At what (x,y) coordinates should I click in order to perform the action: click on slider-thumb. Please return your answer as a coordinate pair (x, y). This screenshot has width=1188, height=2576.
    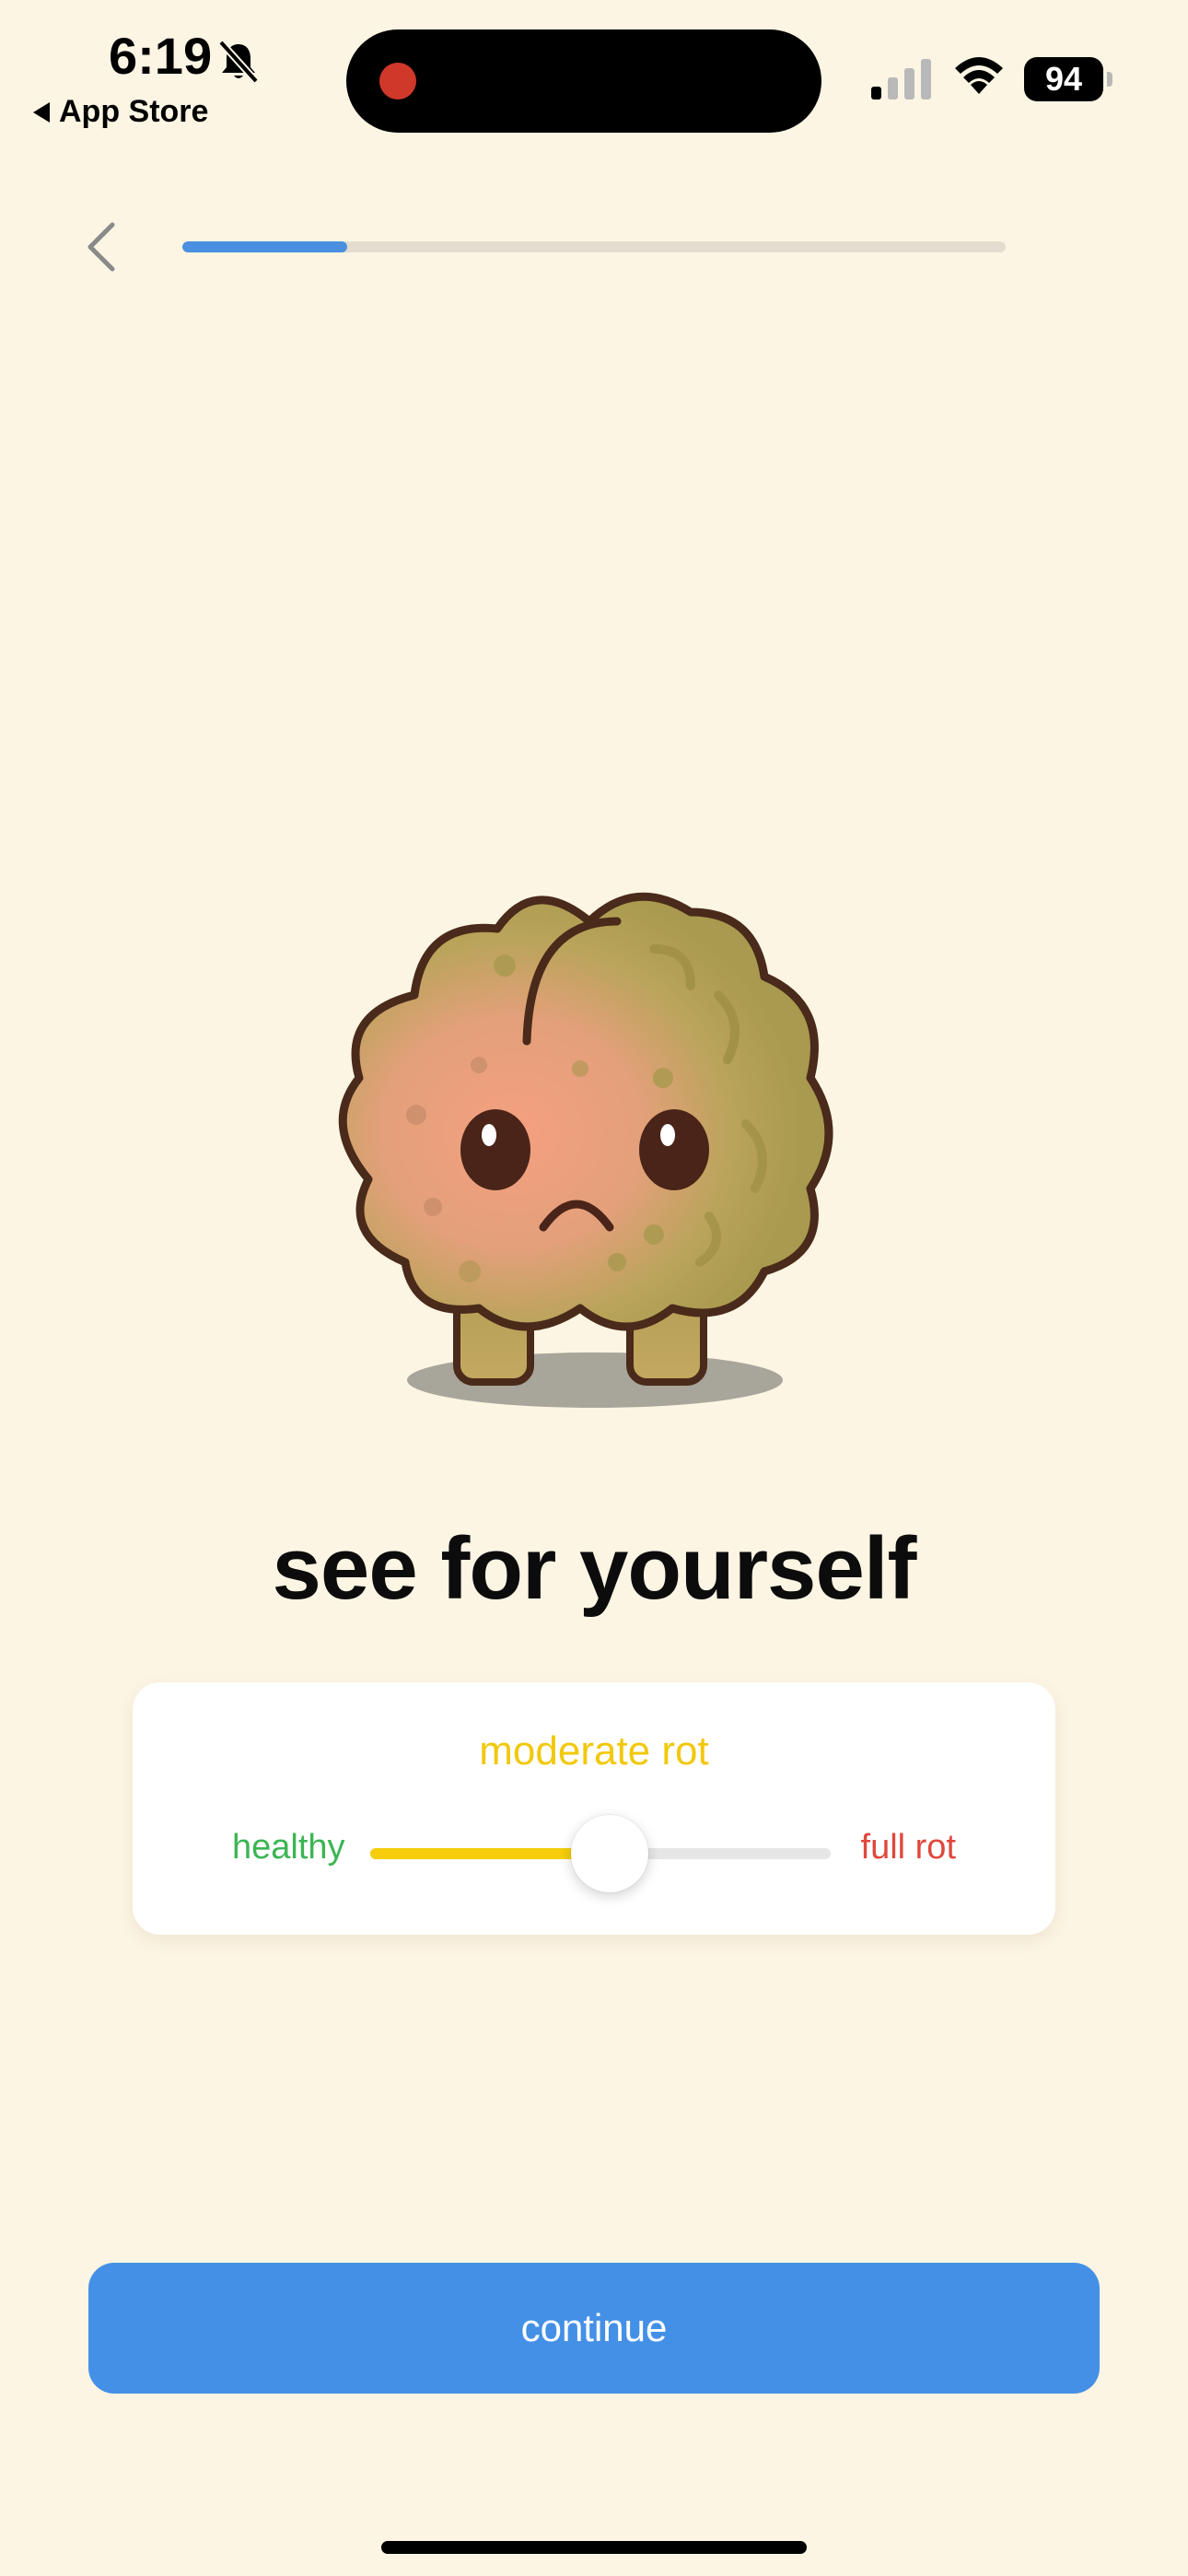
    Looking at the image, I should click on (609, 1853).